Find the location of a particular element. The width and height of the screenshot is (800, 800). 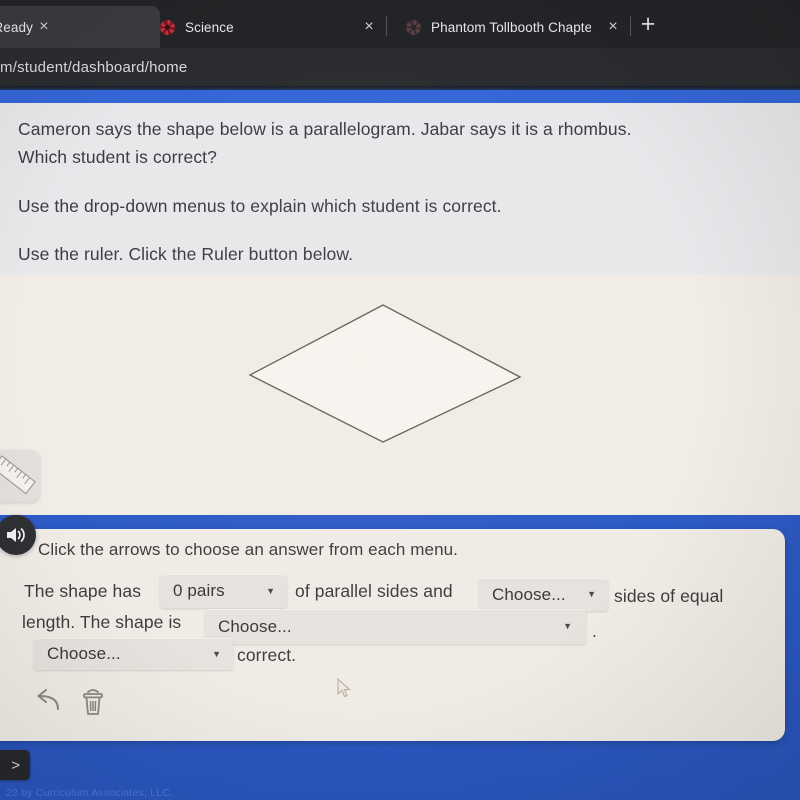

browser-tab-phantom-tollbooth: Phantom Tollbooth Chapter 1-3 × is located at coordinates (511, 27).